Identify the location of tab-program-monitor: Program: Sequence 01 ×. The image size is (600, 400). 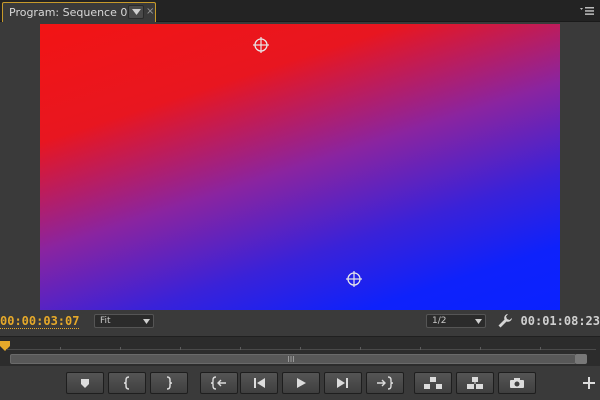
(79, 12).